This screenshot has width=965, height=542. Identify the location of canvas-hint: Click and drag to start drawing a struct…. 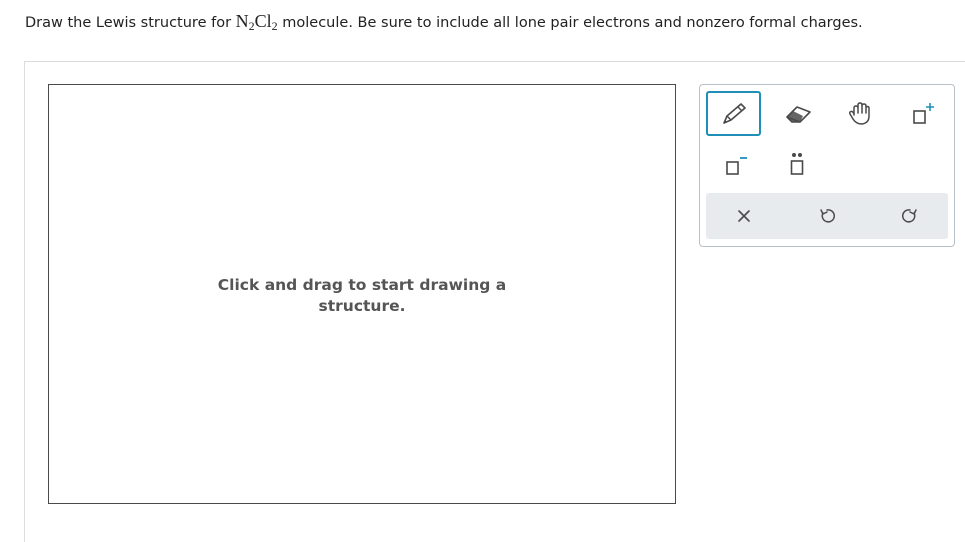
(362, 296).